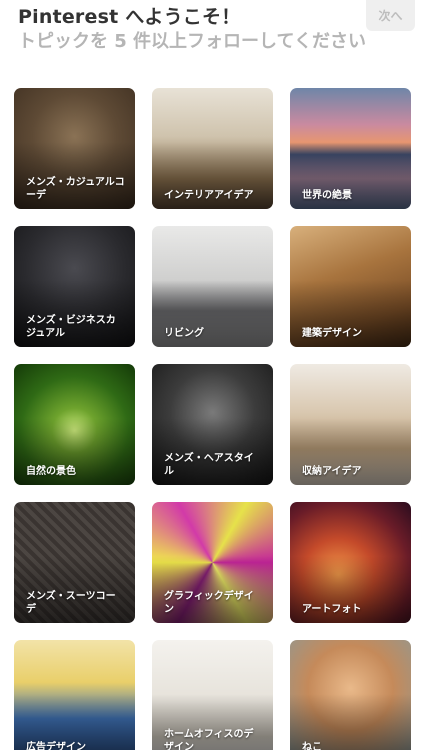  I want to click on topic-label: 世界の絶景, so click(327, 195).